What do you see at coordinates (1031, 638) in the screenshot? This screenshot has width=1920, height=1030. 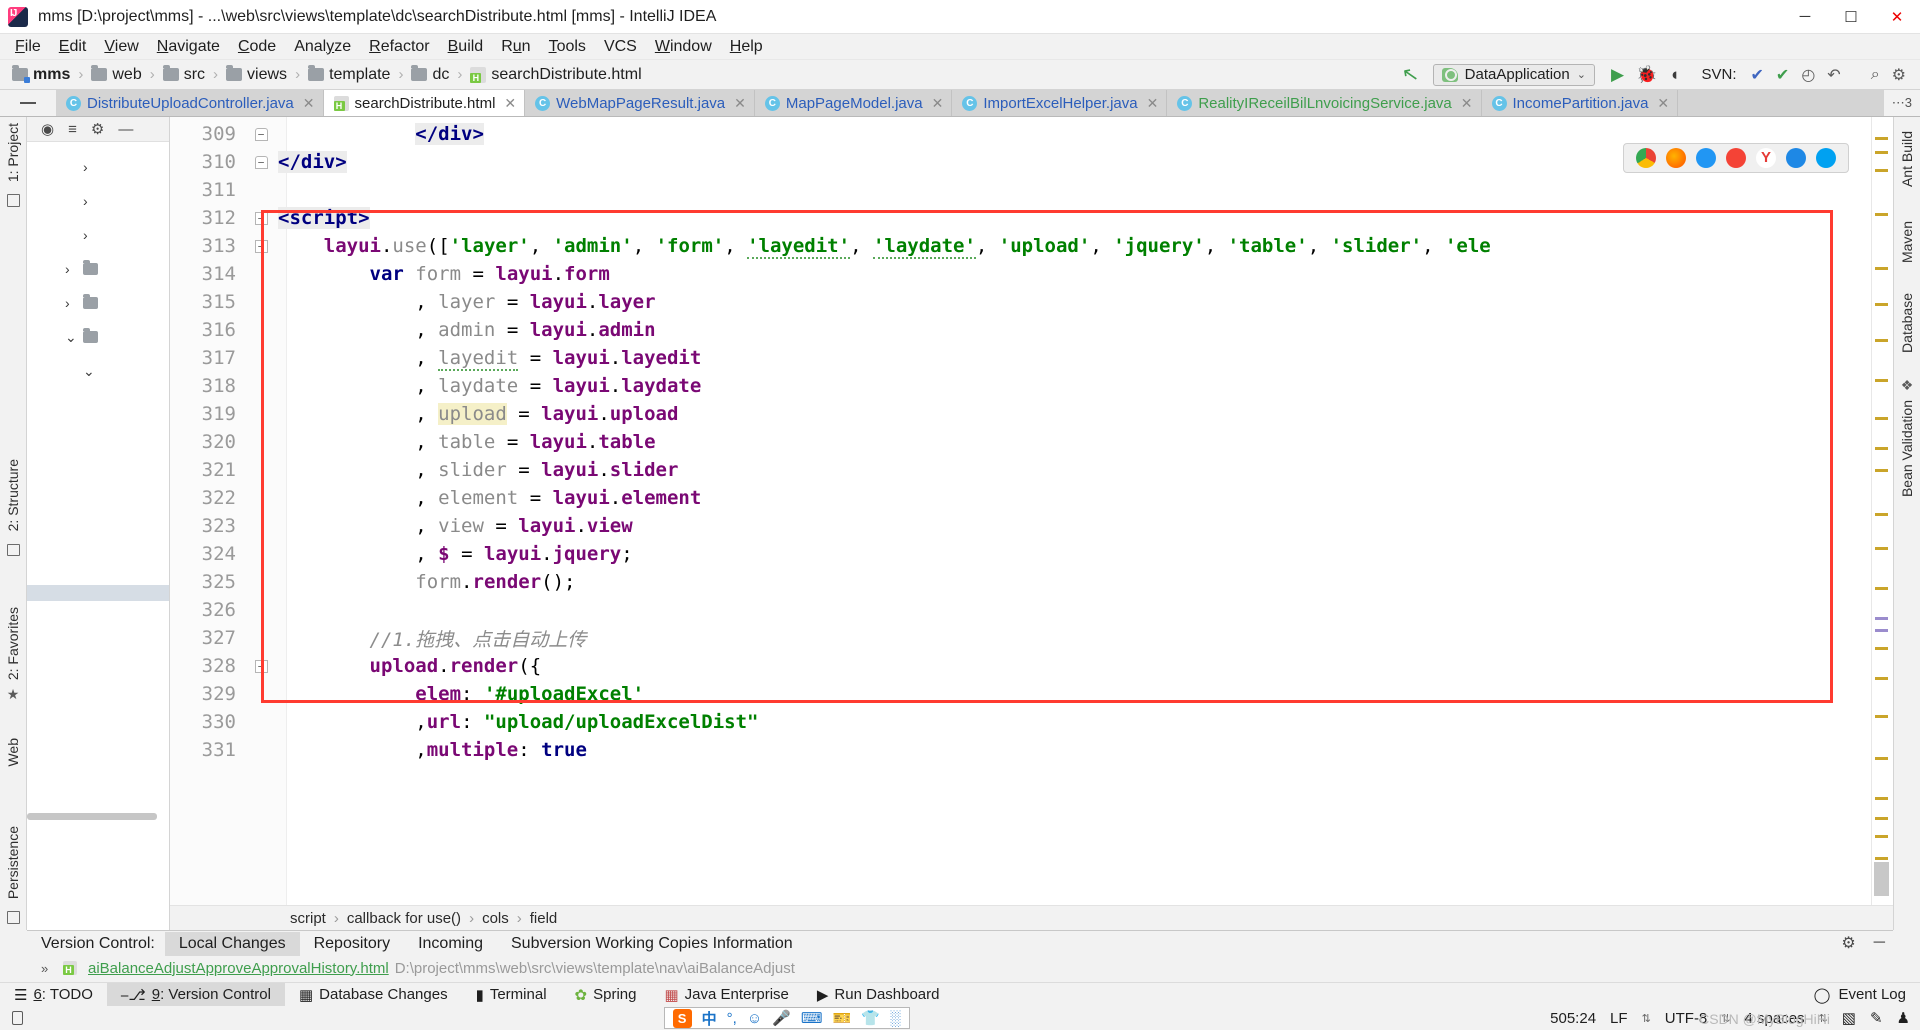 I see `code-line: 327 //1.拖拽、点击自动上传` at bounding box center [1031, 638].